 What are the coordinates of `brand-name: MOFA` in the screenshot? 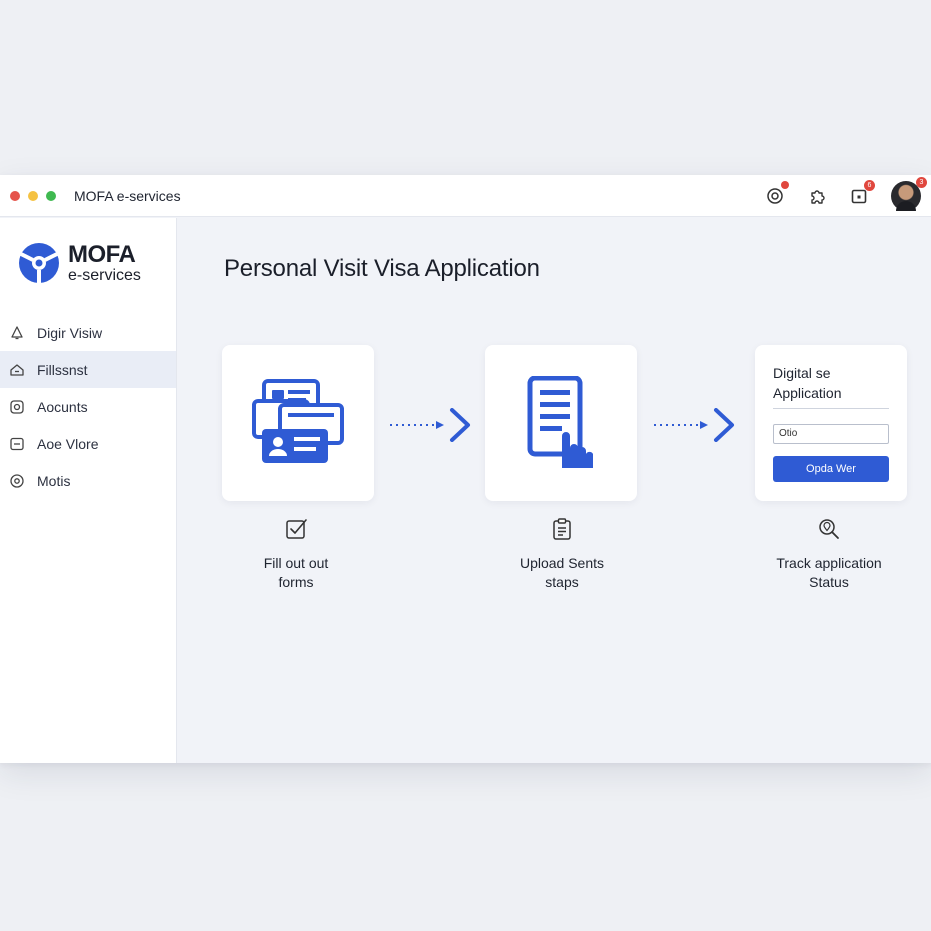 It's located at (102, 254).